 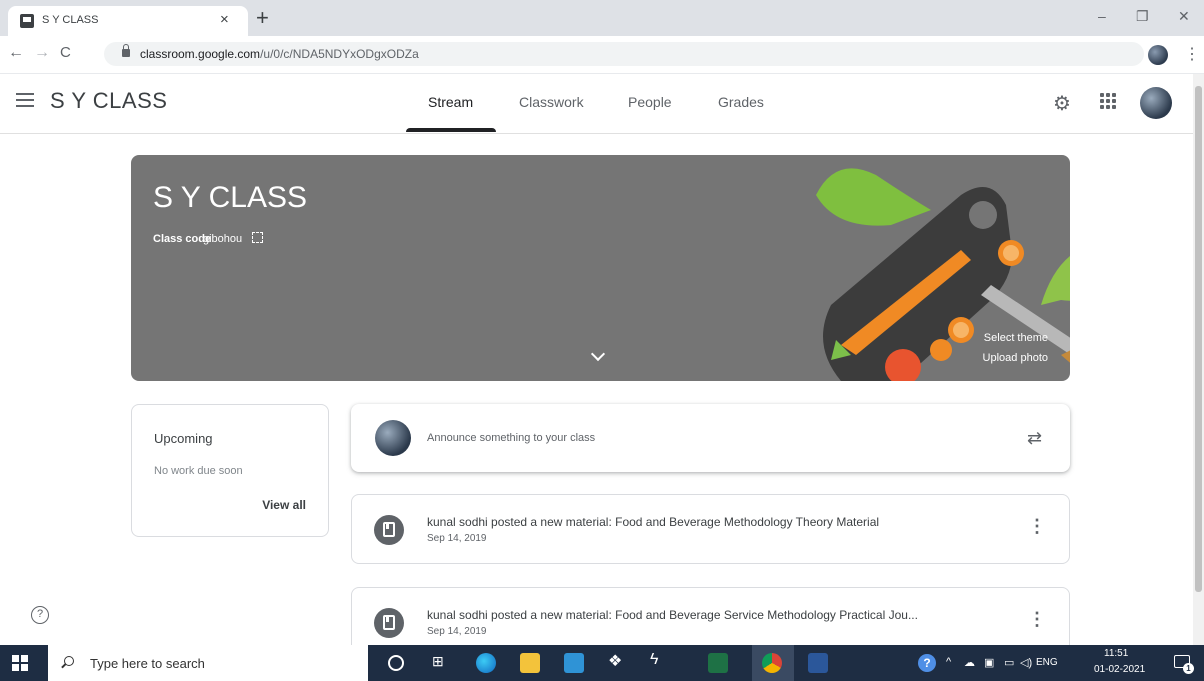 I want to click on volume-icon: ◁), so click(x=1026, y=662).